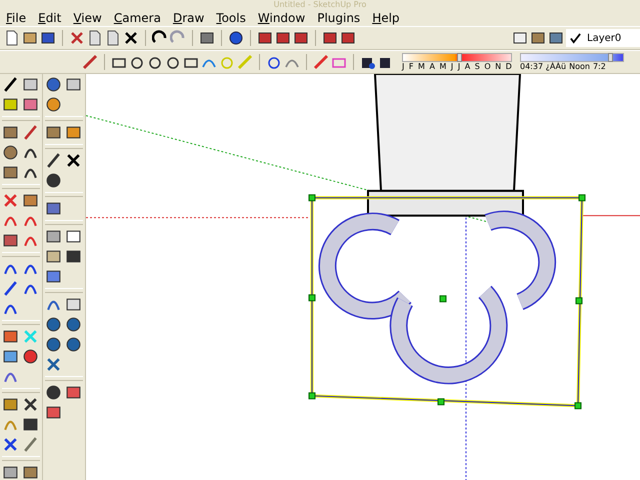  Describe the element at coordinates (282, 18) in the screenshot. I see `menu-item: Window` at that location.